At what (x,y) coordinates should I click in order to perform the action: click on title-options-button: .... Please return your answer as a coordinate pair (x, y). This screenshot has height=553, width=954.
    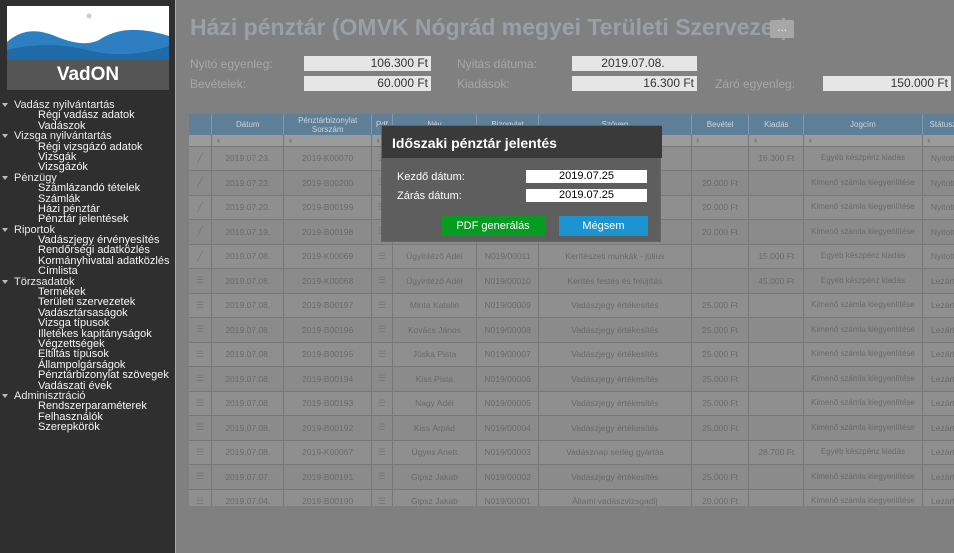
    Looking at the image, I should click on (782, 29).